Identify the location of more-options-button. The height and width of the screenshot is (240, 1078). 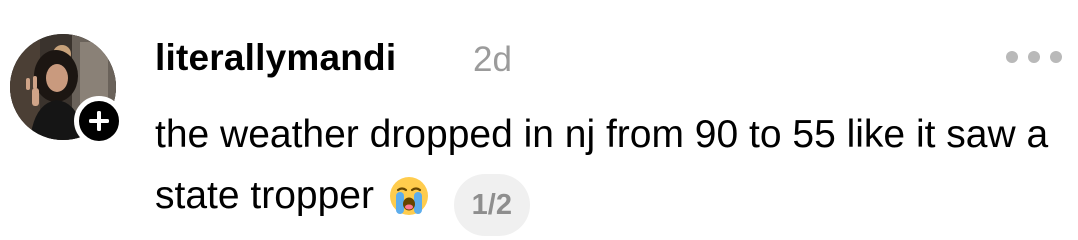
(1034, 57).